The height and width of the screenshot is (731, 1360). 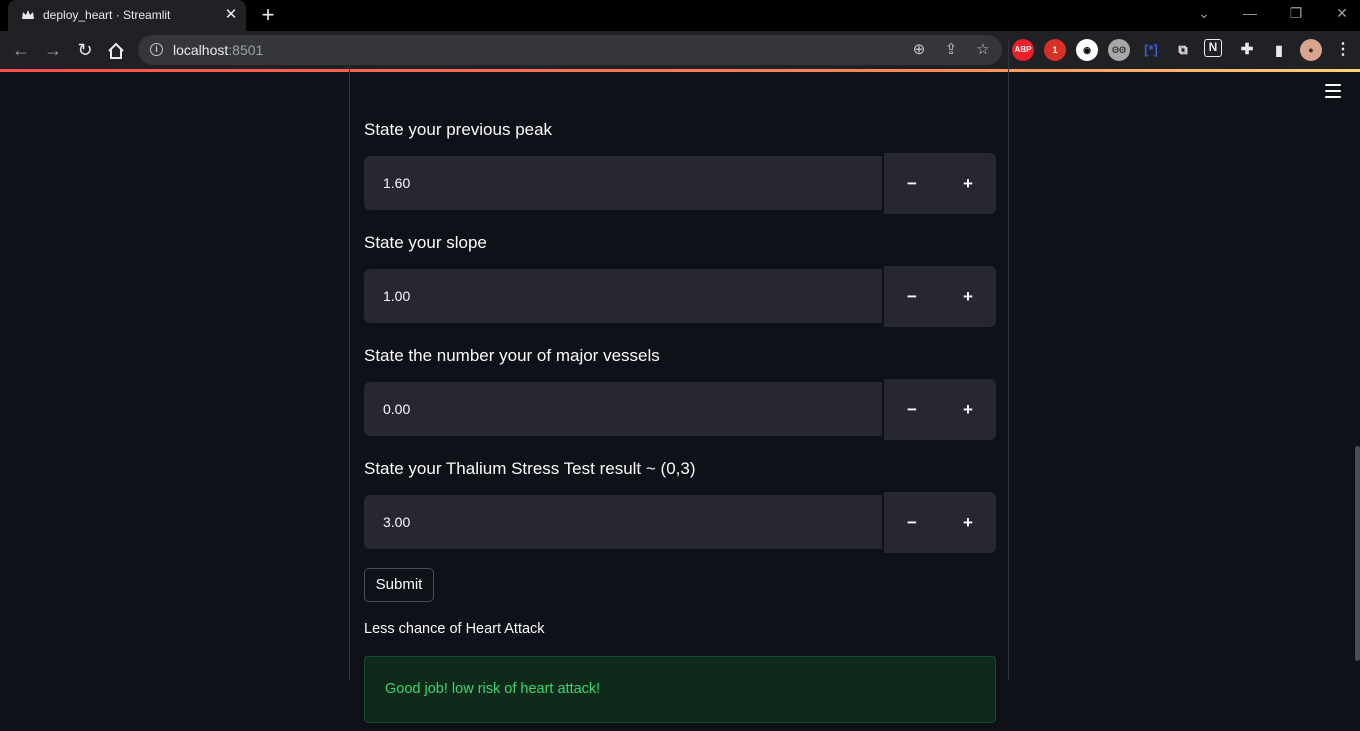 I want to click on profile-avatar: ●, so click(x=1311, y=50).